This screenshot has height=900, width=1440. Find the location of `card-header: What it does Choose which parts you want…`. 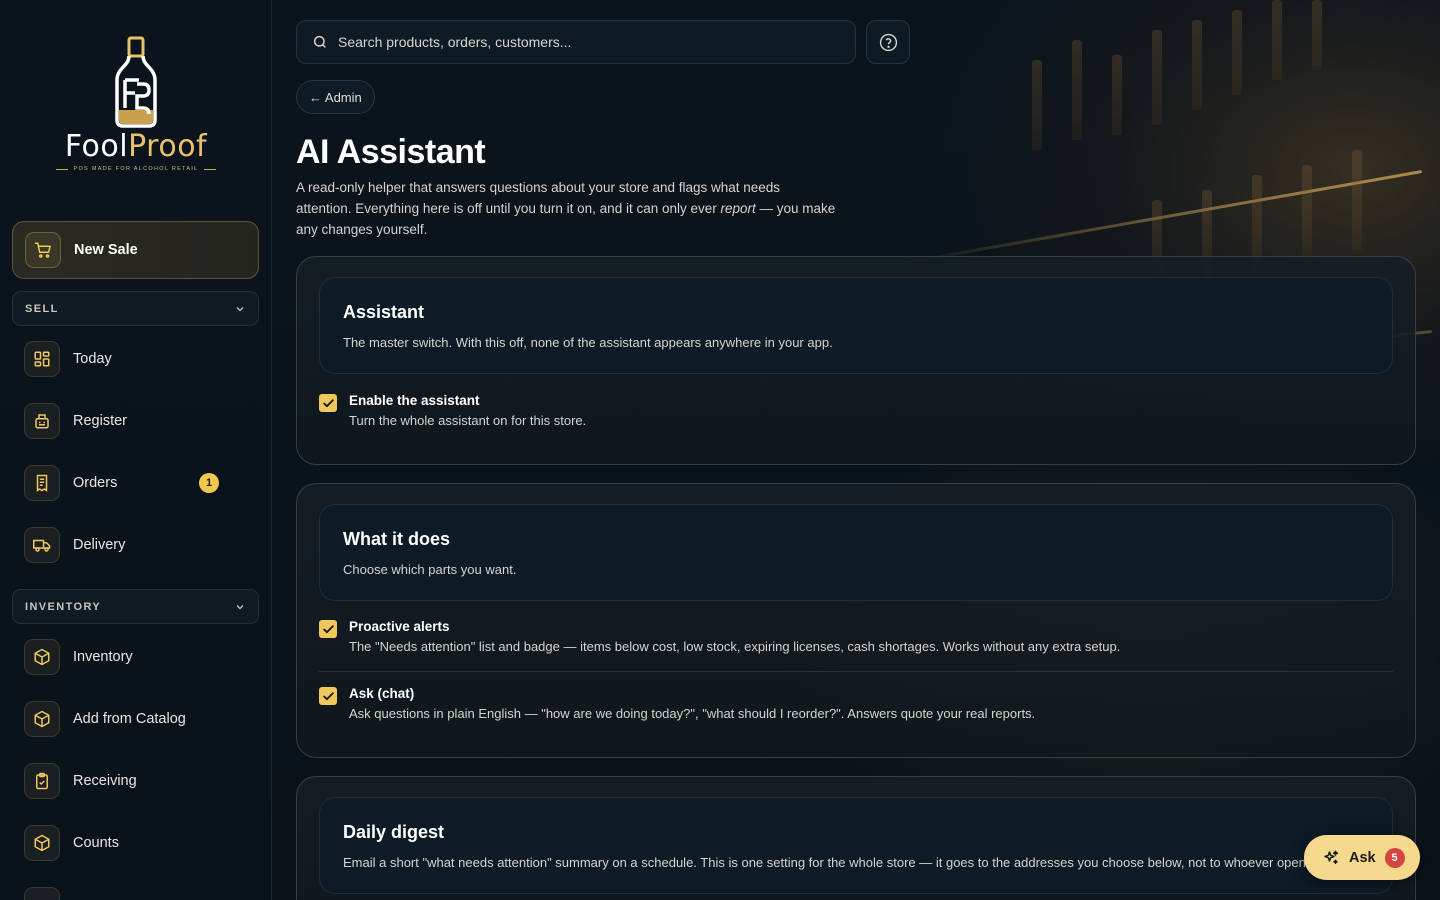

card-header: What it does Choose which parts you want… is located at coordinates (856, 552).